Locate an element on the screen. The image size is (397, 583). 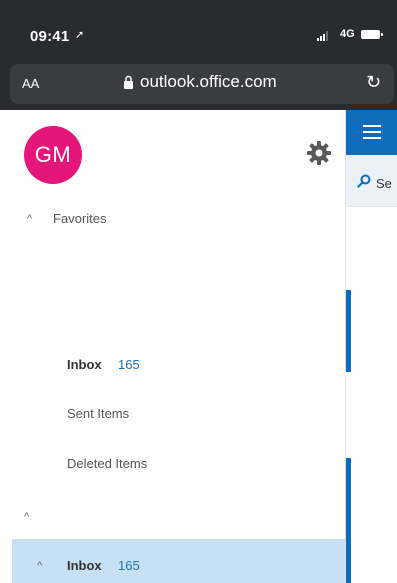
favorites-header: Favorites is located at coordinates (79, 218).